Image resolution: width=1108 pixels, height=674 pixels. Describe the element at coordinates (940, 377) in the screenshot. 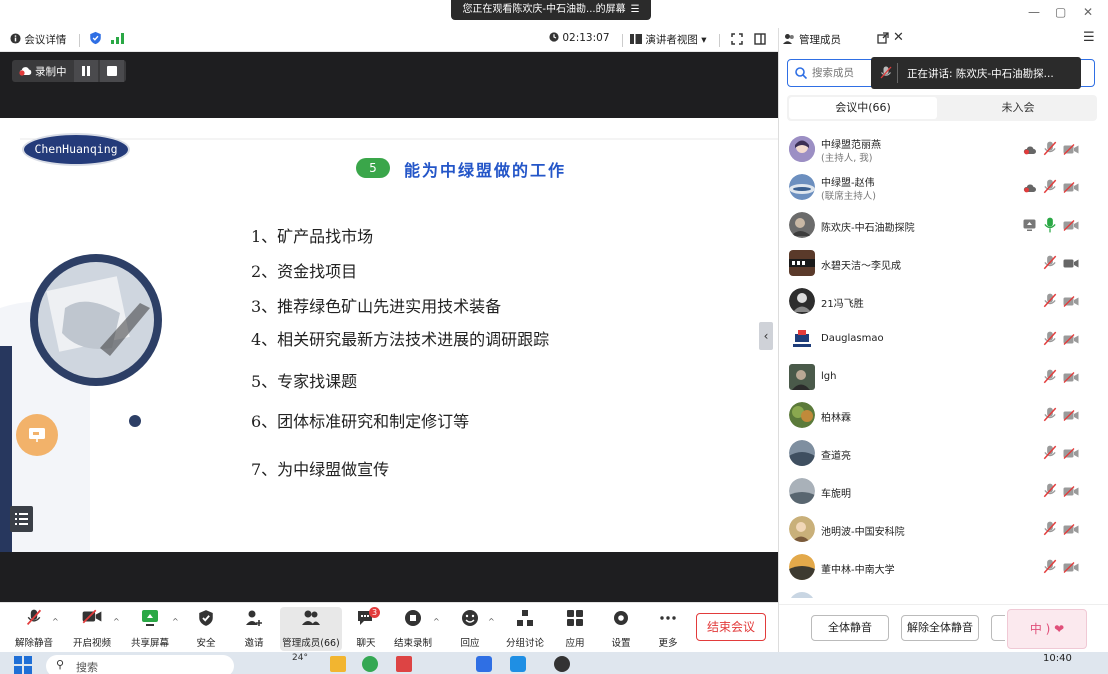

I see `member-row: lgh` at that location.